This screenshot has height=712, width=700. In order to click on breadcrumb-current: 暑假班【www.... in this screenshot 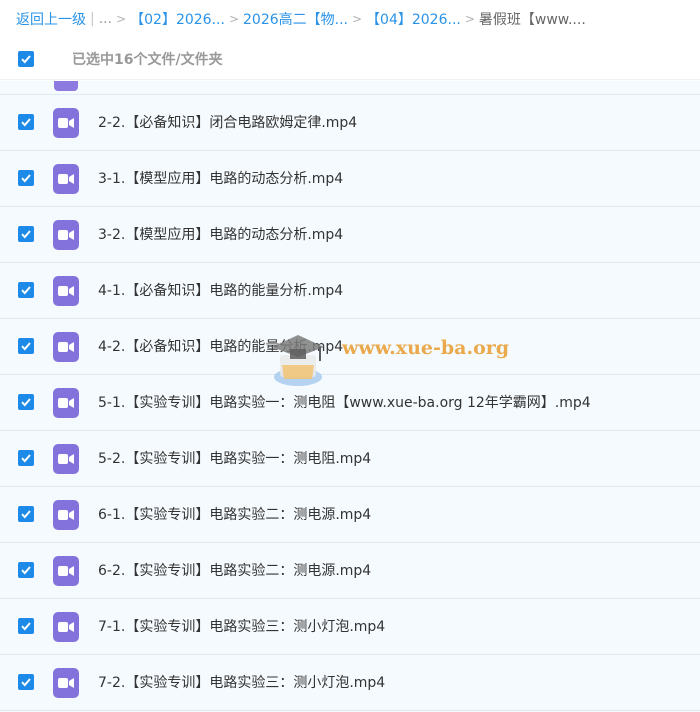, I will do `click(532, 20)`.